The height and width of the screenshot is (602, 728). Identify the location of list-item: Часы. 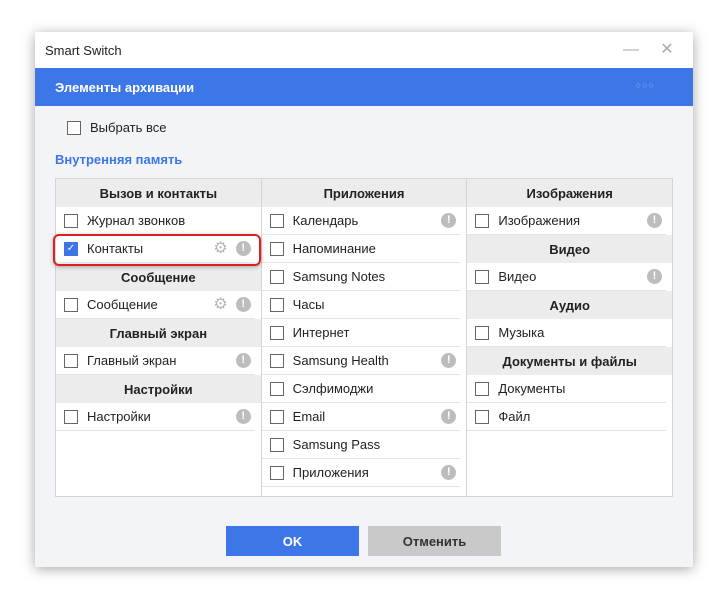
(361, 305).